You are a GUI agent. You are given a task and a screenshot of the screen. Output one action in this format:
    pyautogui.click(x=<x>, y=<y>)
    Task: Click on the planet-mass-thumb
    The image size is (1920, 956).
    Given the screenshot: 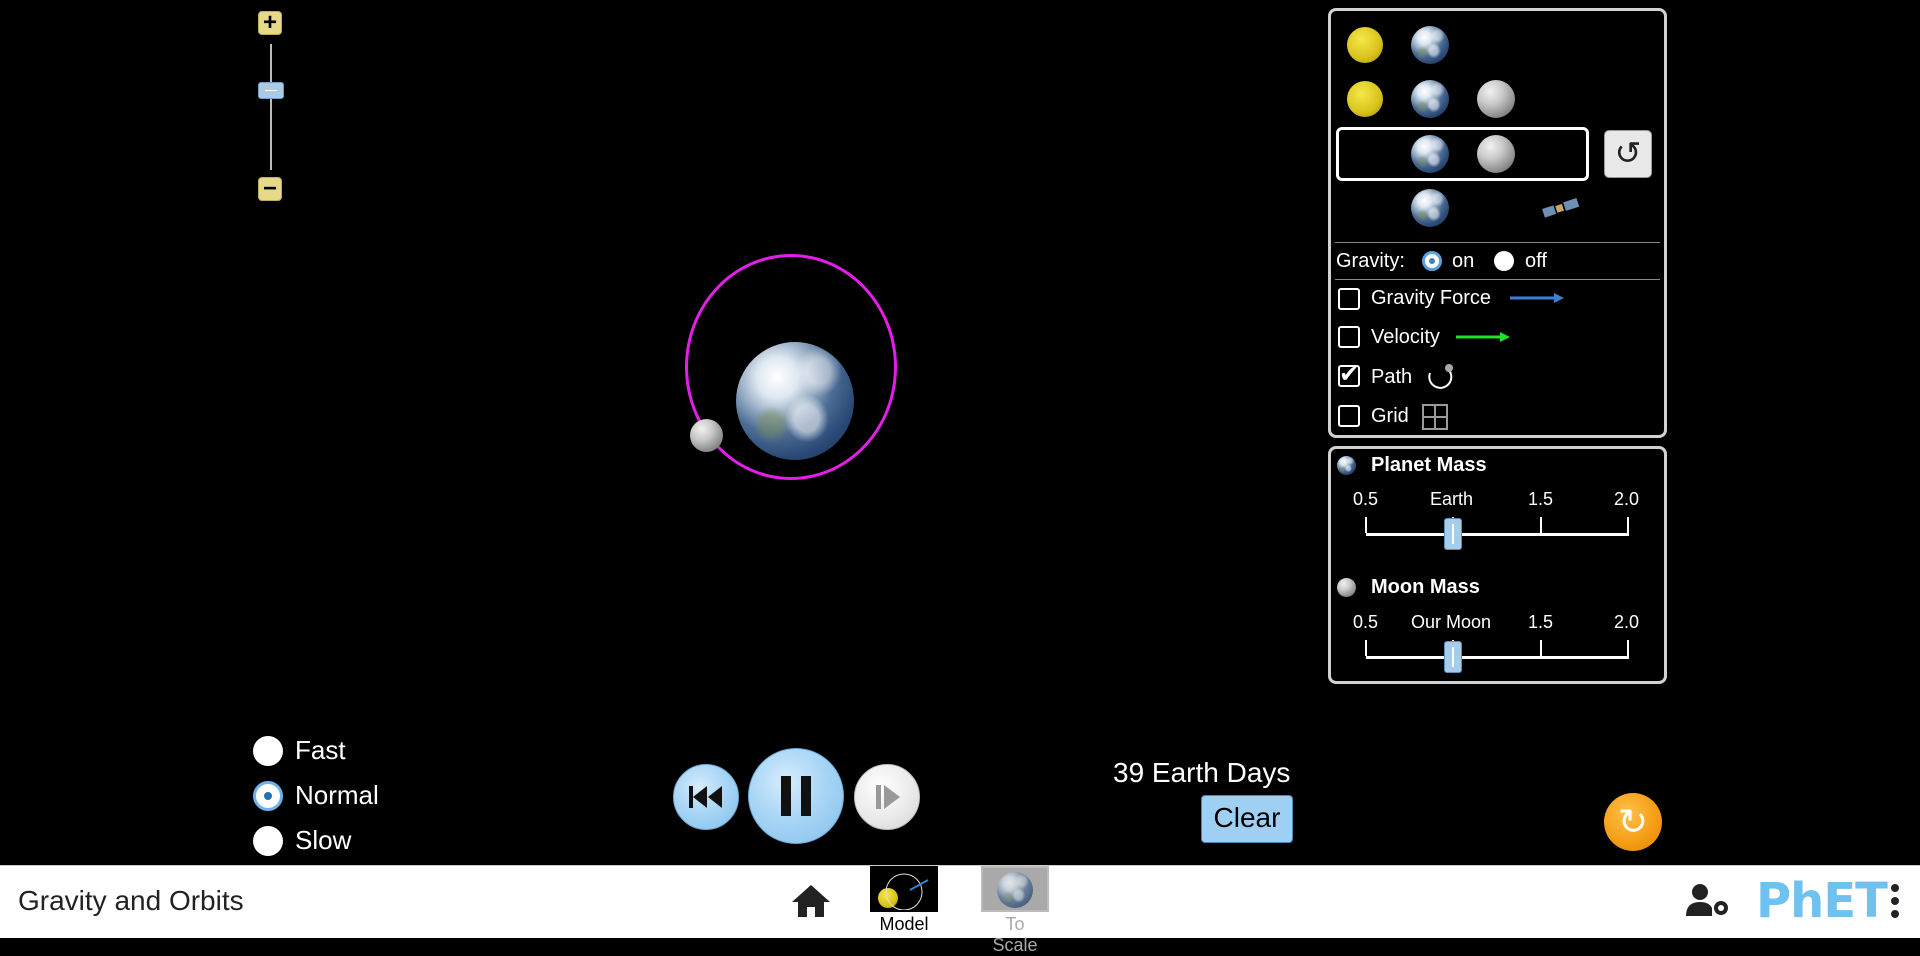 What is the action you would take?
    pyautogui.click(x=1453, y=534)
    